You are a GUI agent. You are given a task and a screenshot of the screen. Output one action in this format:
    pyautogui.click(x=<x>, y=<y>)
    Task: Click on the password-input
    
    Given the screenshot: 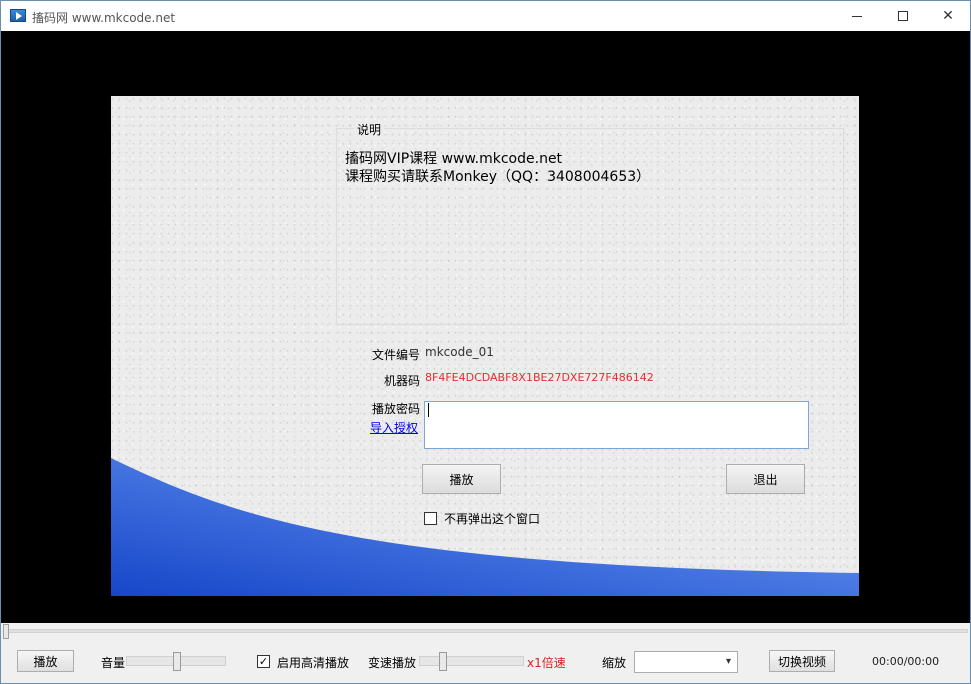 What is the action you would take?
    pyautogui.click(x=616, y=425)
    